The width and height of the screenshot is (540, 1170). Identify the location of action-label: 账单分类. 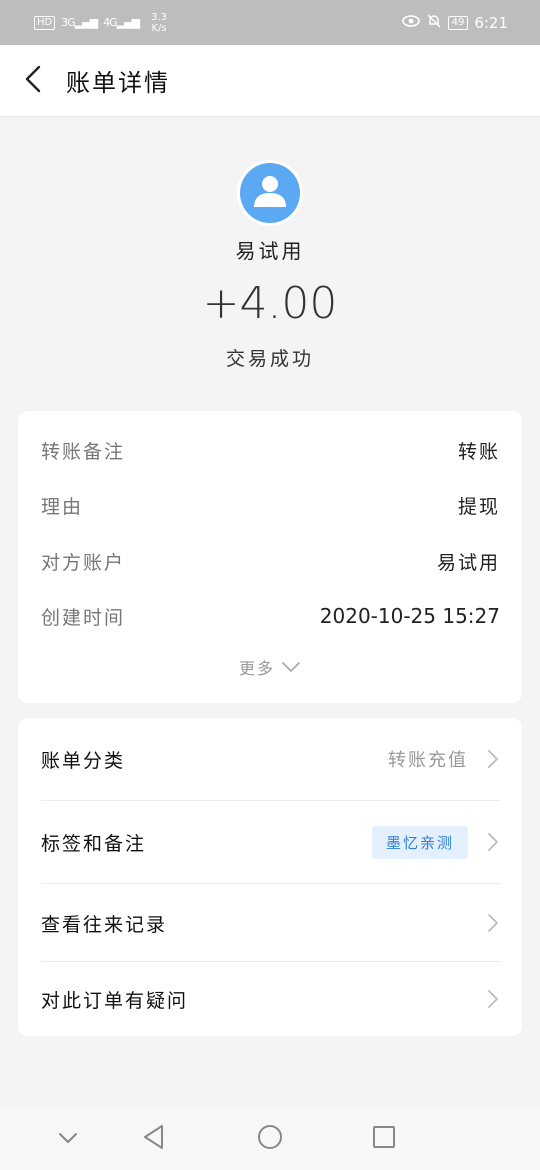
(83, 760).